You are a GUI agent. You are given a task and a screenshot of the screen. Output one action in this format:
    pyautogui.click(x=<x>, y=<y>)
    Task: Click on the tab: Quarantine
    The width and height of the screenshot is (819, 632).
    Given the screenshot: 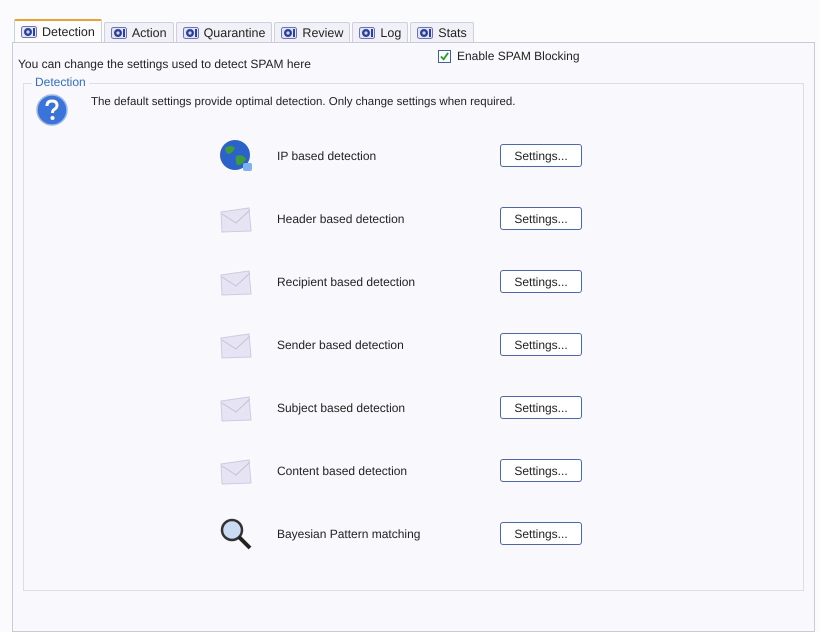 What is the action you would take?
    pyautogui.click(x=224, y=32)
    